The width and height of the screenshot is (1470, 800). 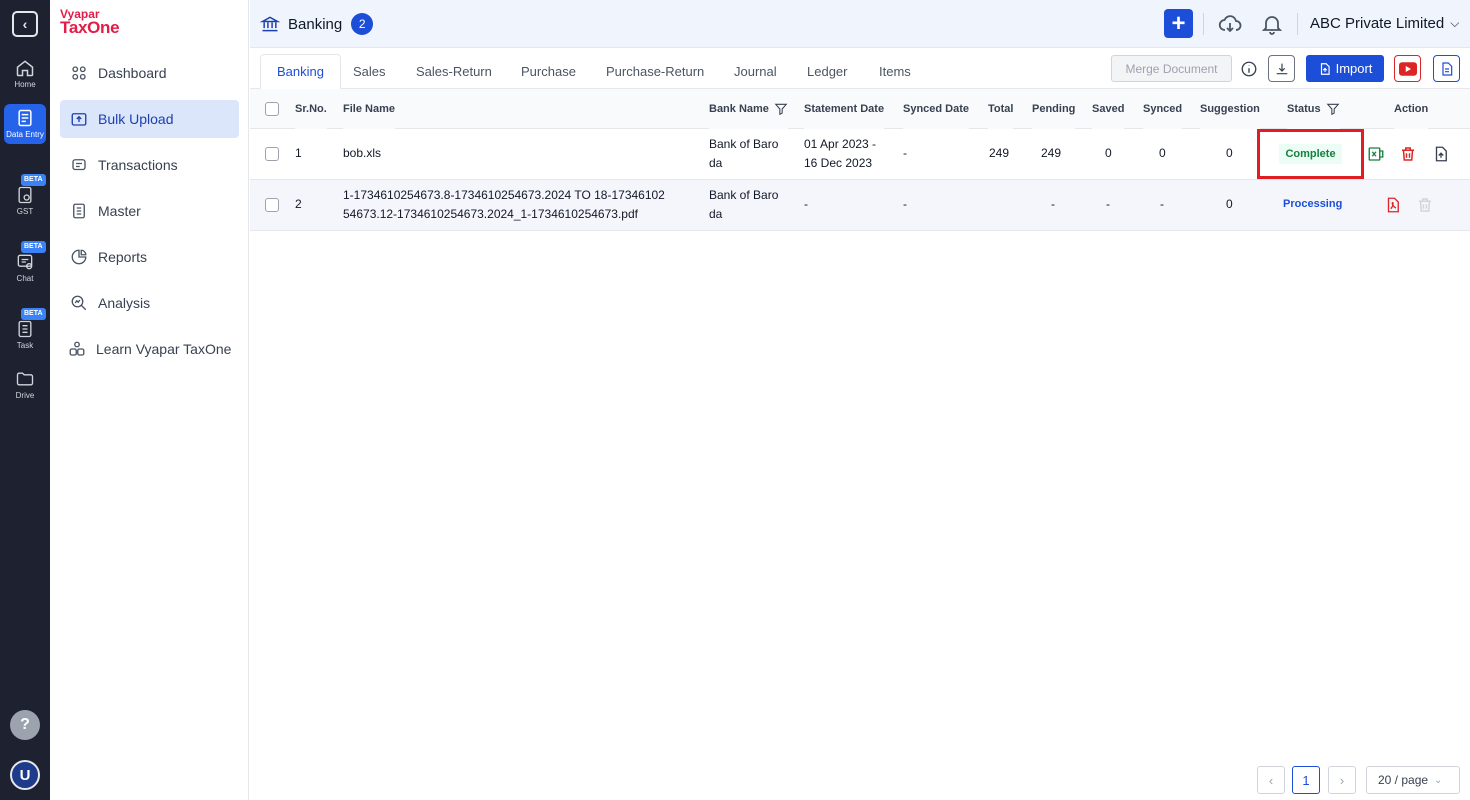 What do you see at coordinates (1403, 780) in the screenshot?
I see `page-size-value: 20 / page` at bounding box center [1403, 780].